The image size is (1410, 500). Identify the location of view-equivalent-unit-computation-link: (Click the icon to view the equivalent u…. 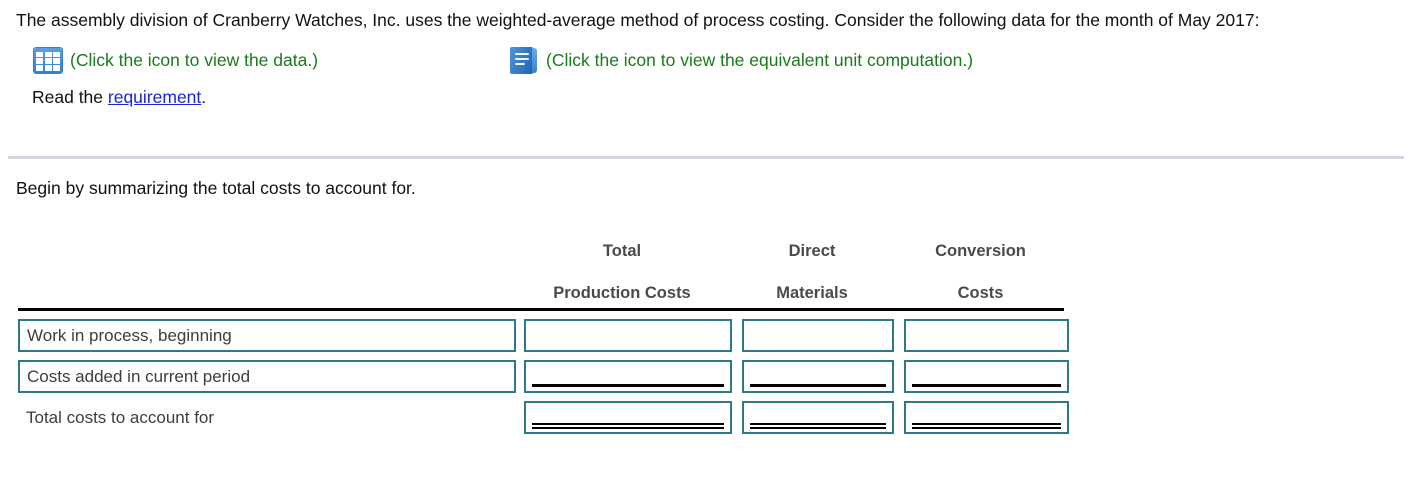
(741, 60).